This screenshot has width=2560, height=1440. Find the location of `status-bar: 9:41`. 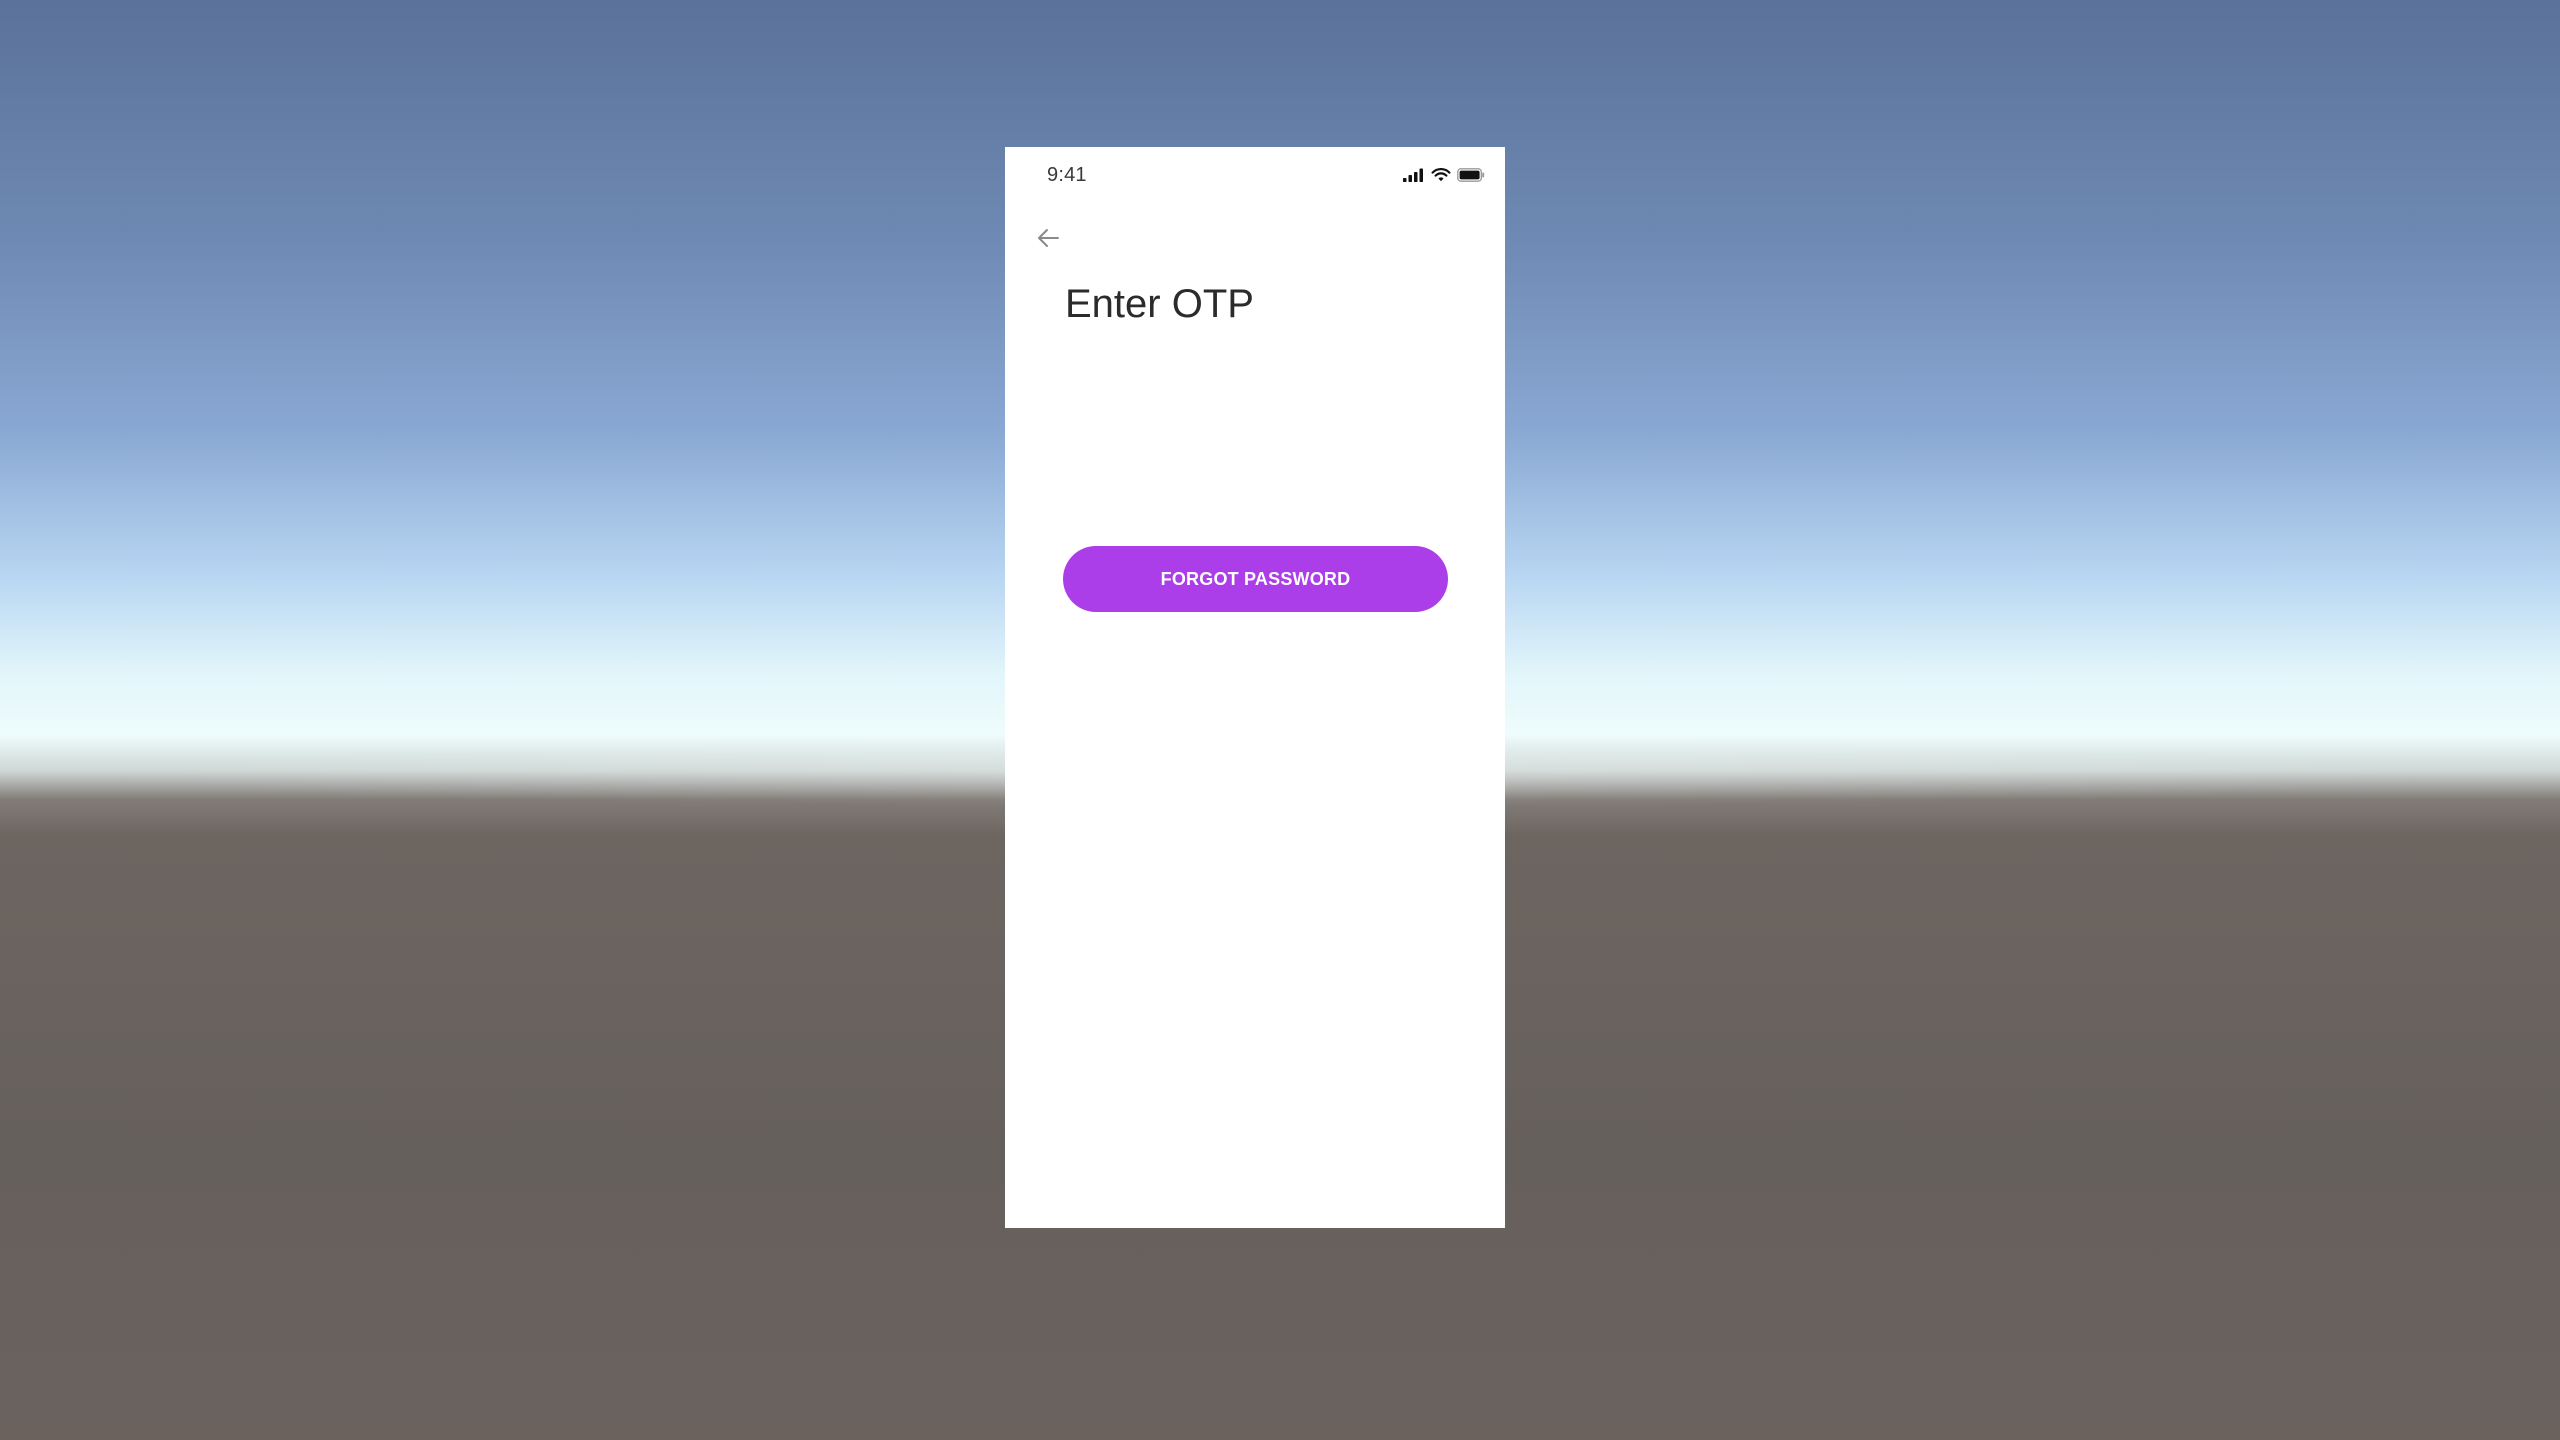

status-bar: 9:41 is located at coordinates (1255, 177).